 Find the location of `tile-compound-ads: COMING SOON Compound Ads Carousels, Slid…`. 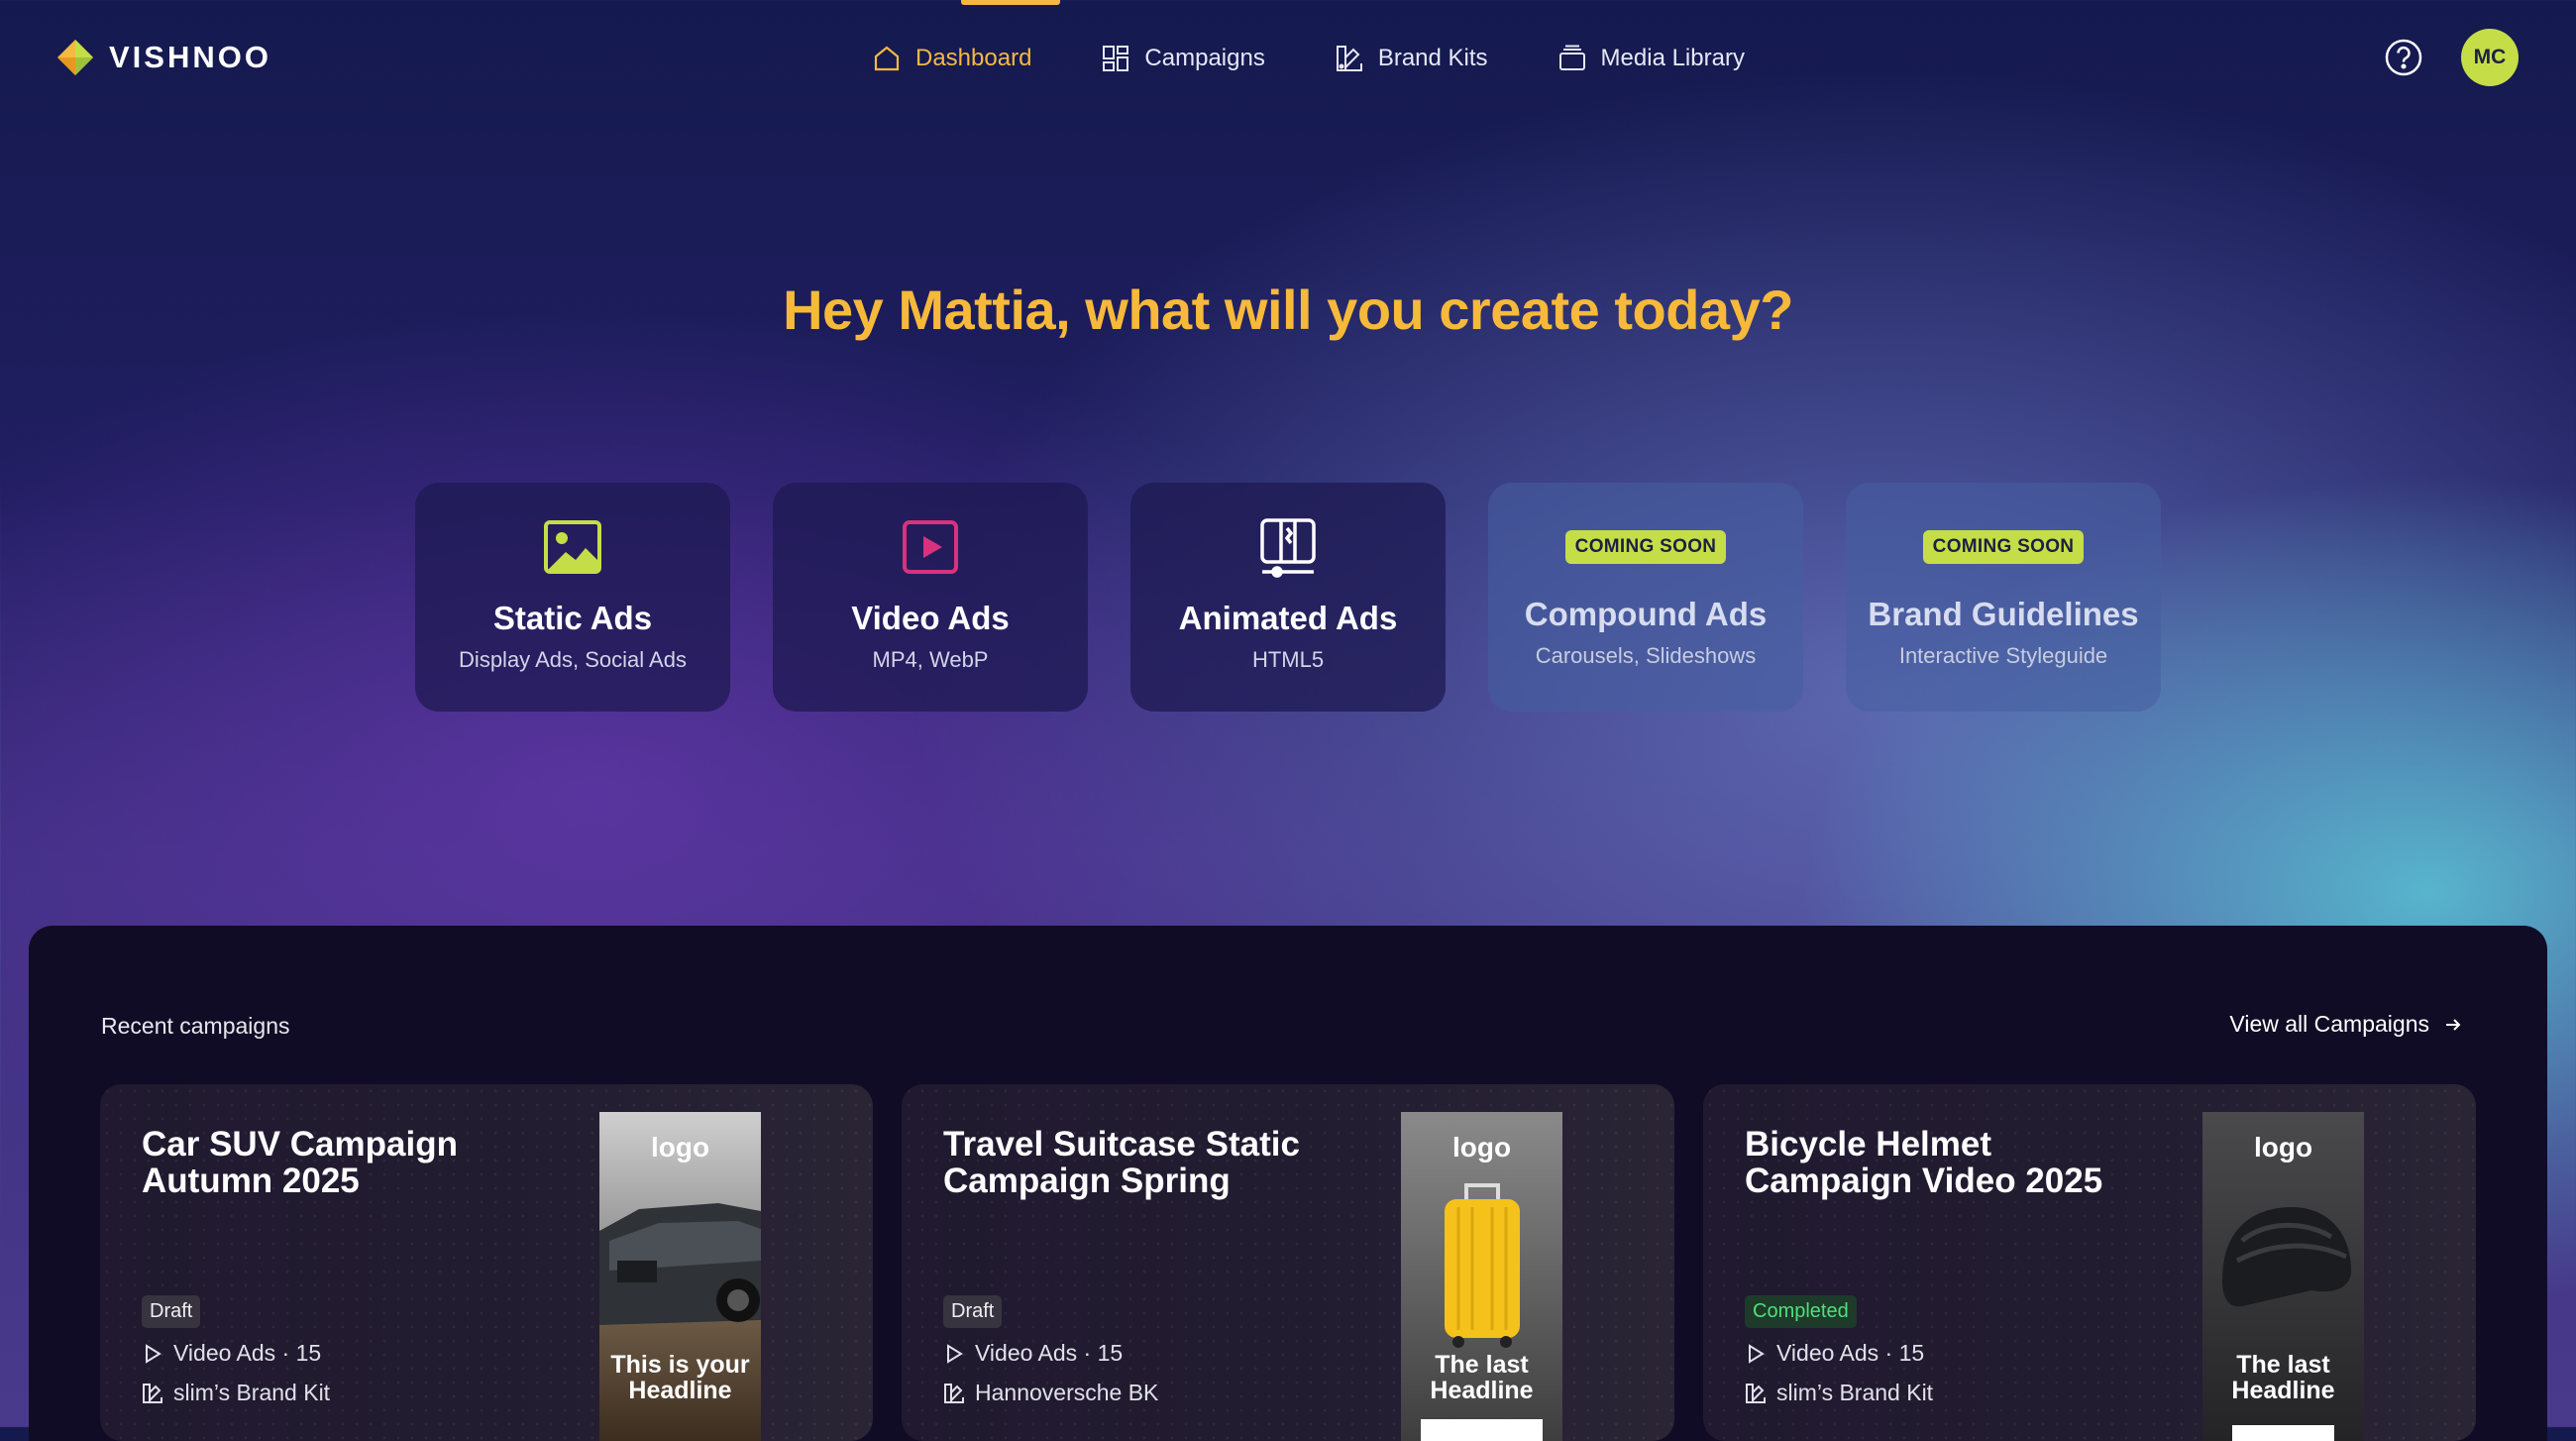

tile-compound-ads: COMING SOON Compound Ads Carousels, Slid… is located at coordinates (1645, 597).